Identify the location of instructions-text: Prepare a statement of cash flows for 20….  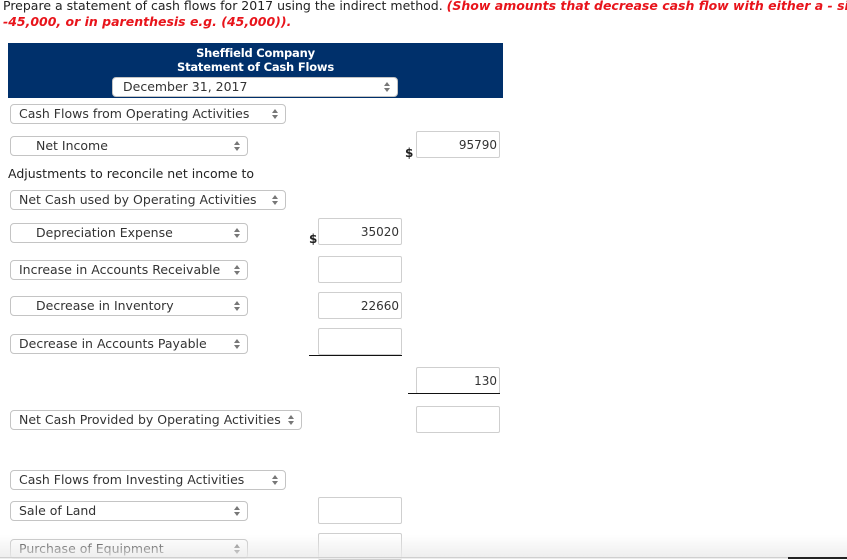
(225, 6).